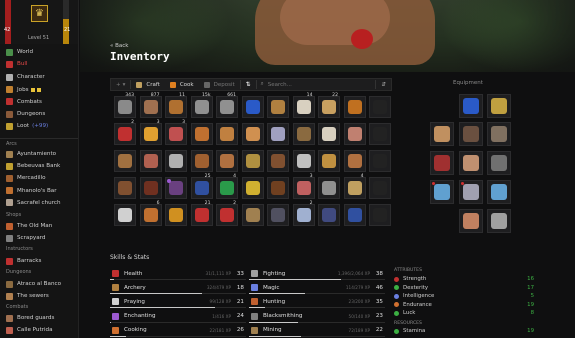  Describe the element at coordinates (176, 105) in the screenshot. I see `inventory-slot: 11` at that location.